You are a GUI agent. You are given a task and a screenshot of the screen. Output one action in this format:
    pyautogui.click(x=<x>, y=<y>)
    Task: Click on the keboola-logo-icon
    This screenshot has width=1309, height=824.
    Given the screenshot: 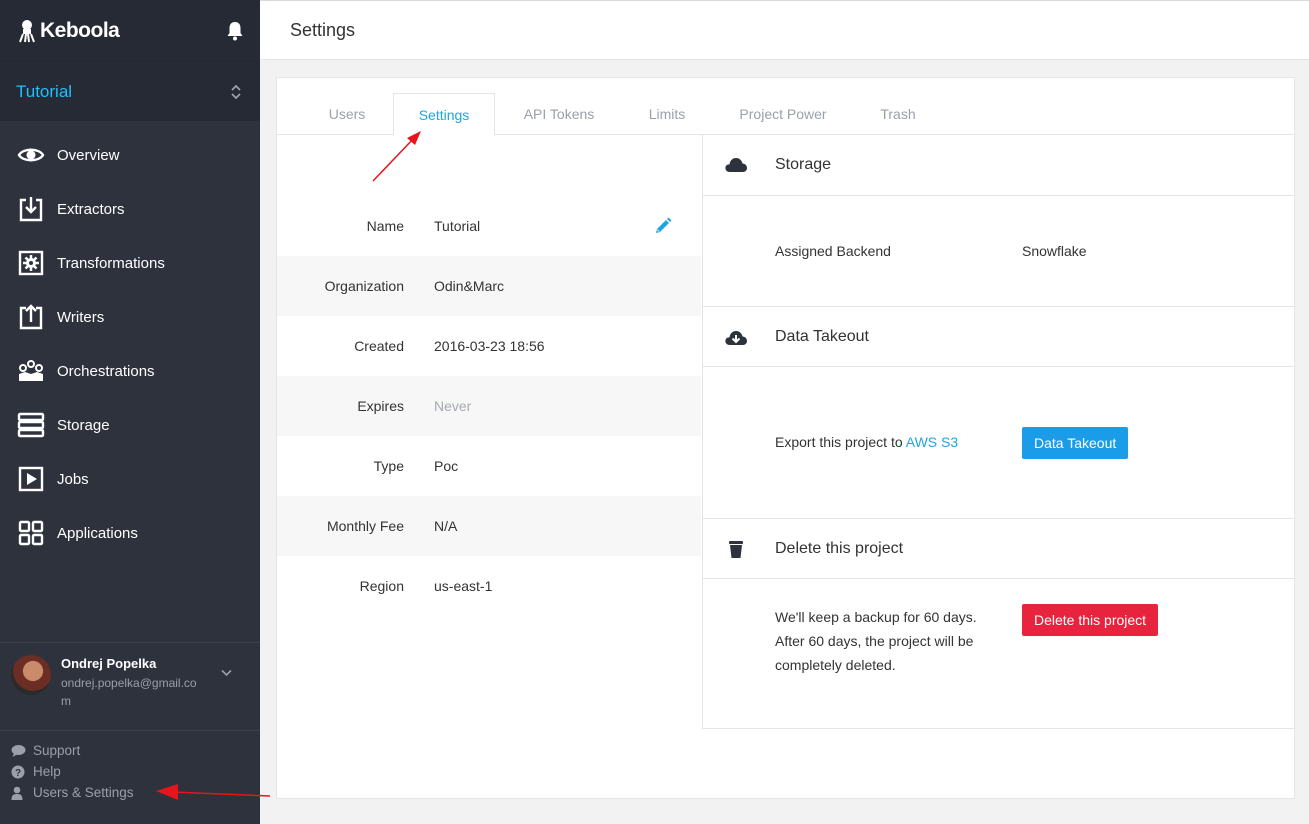 What is the action you would take?
    pyautogui.click(x=27, y=31)
    